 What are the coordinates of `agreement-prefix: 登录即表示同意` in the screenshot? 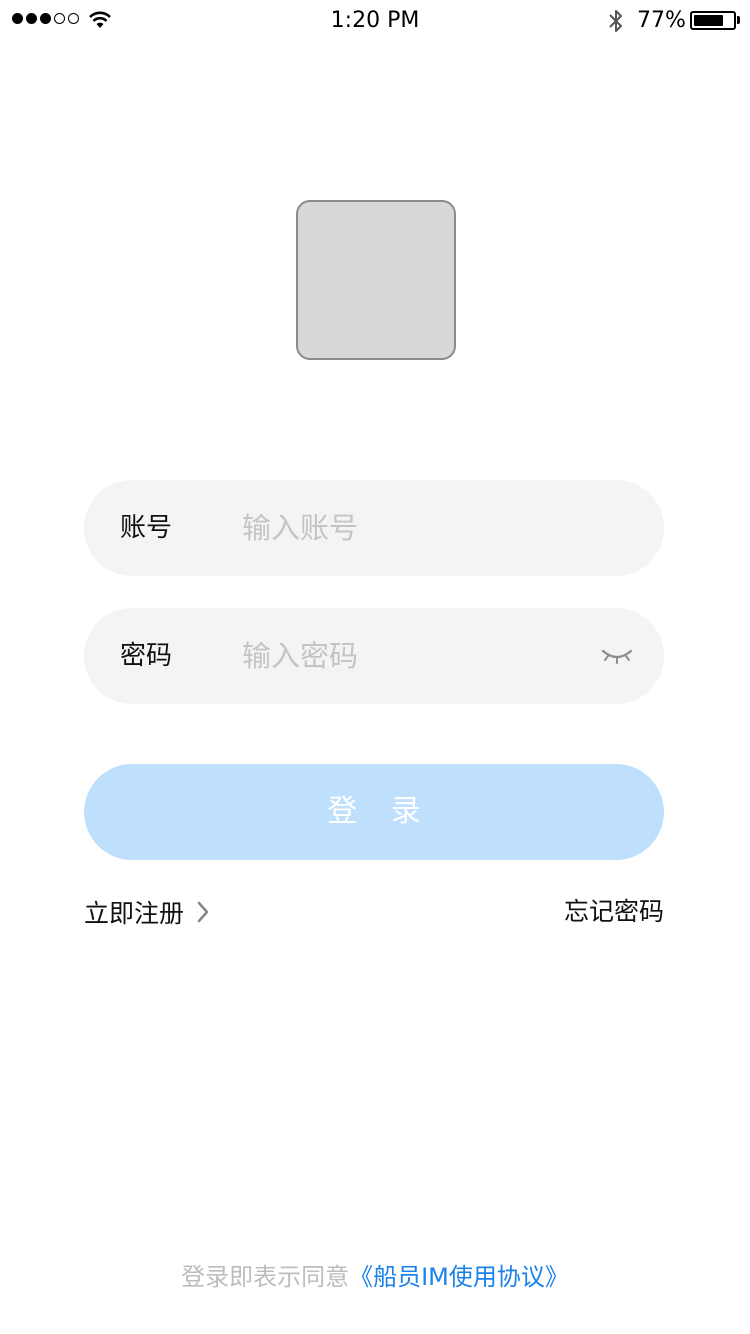 It's located at (265, 1277).